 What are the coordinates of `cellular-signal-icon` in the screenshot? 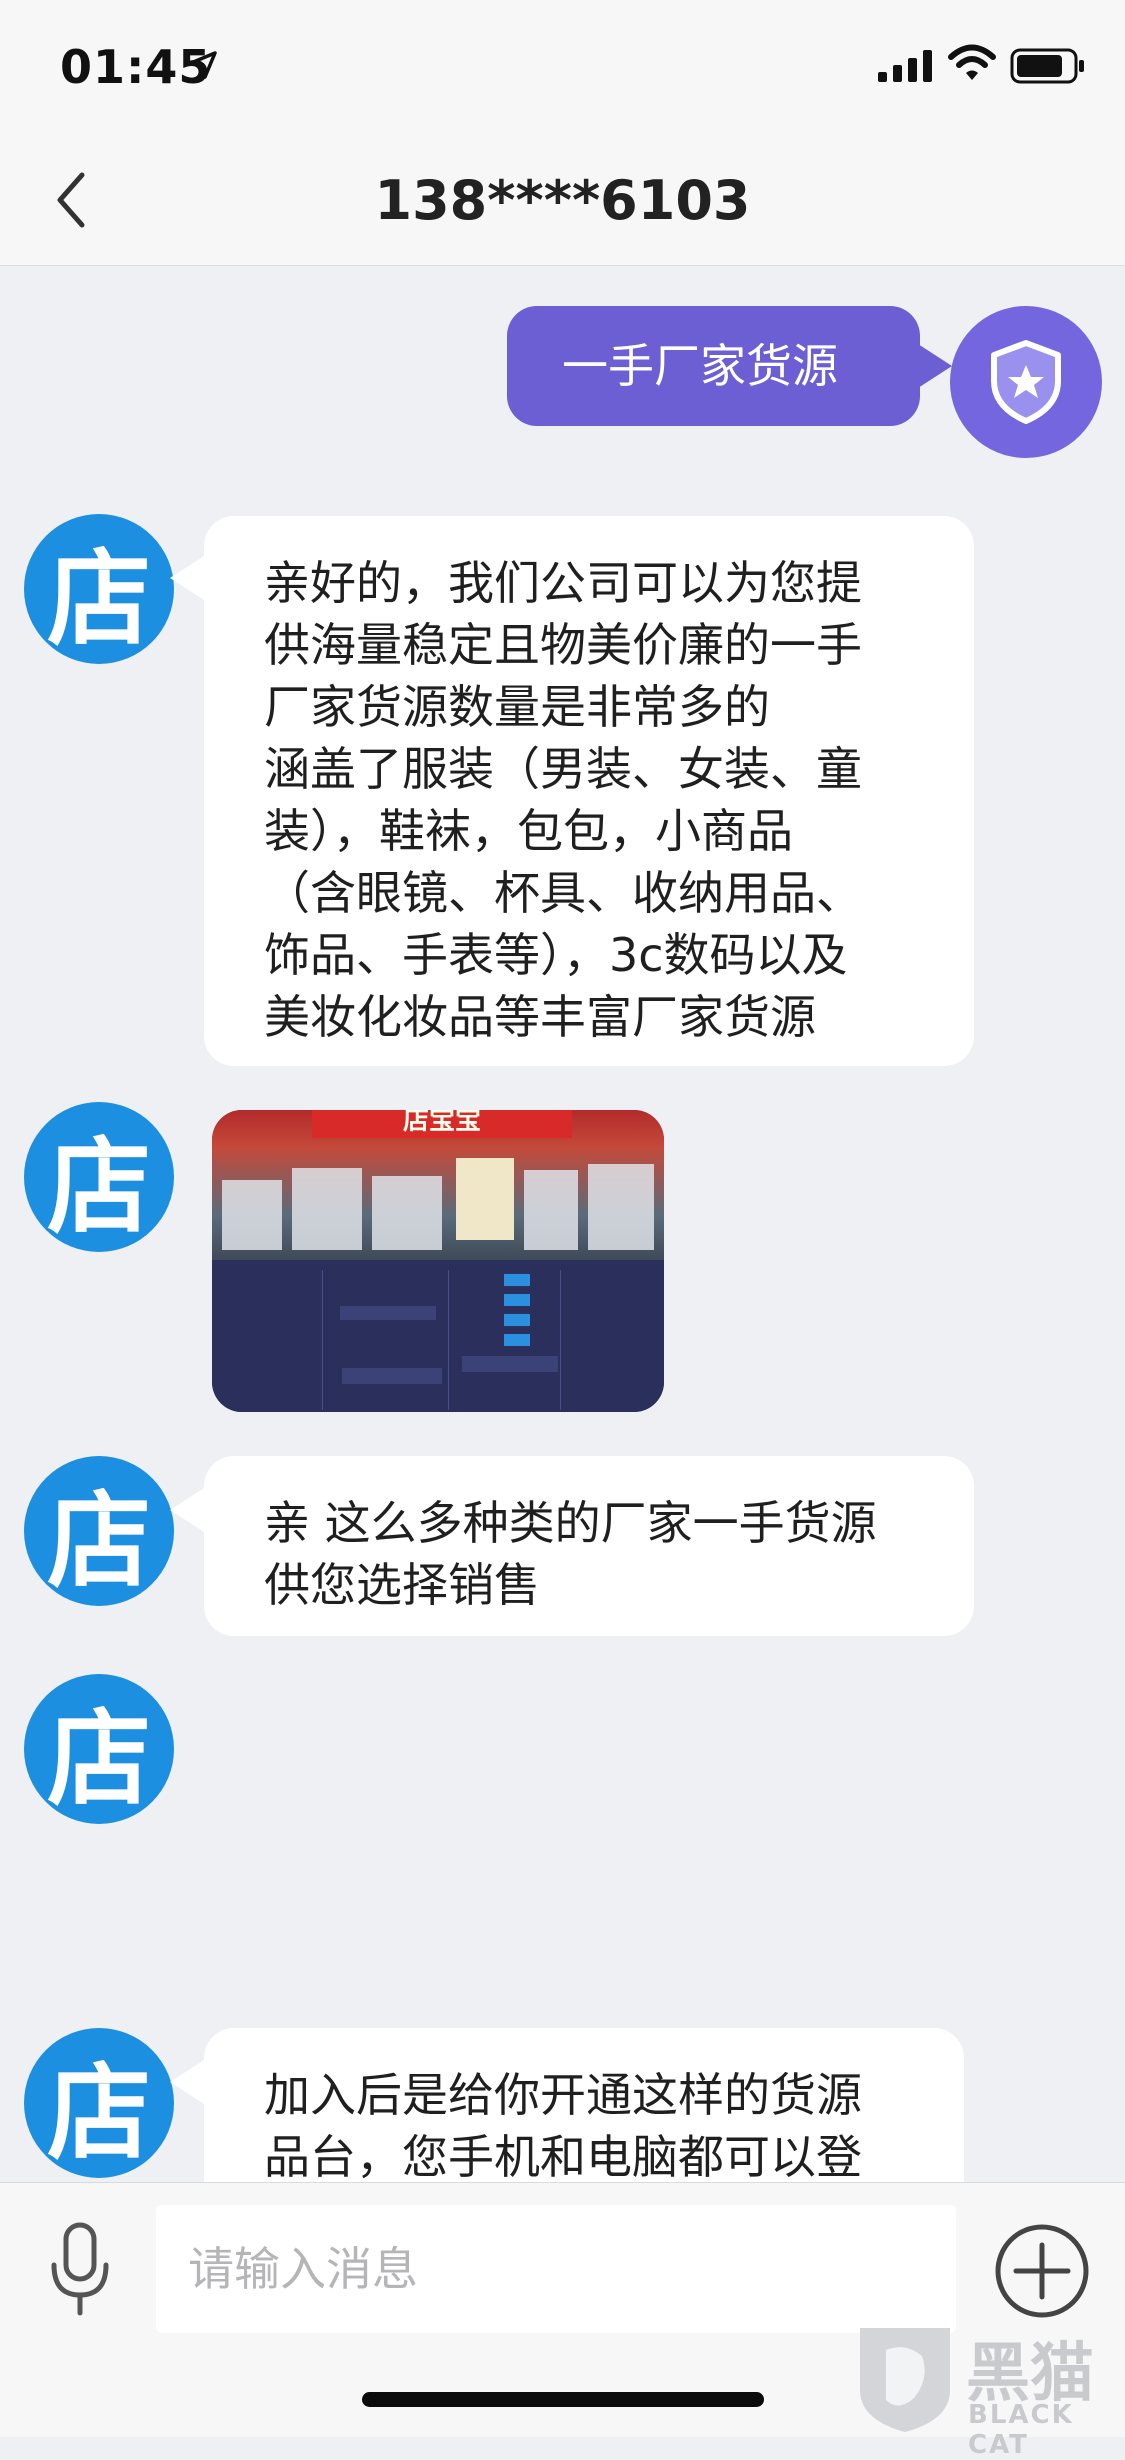 It's located at (905, 66).